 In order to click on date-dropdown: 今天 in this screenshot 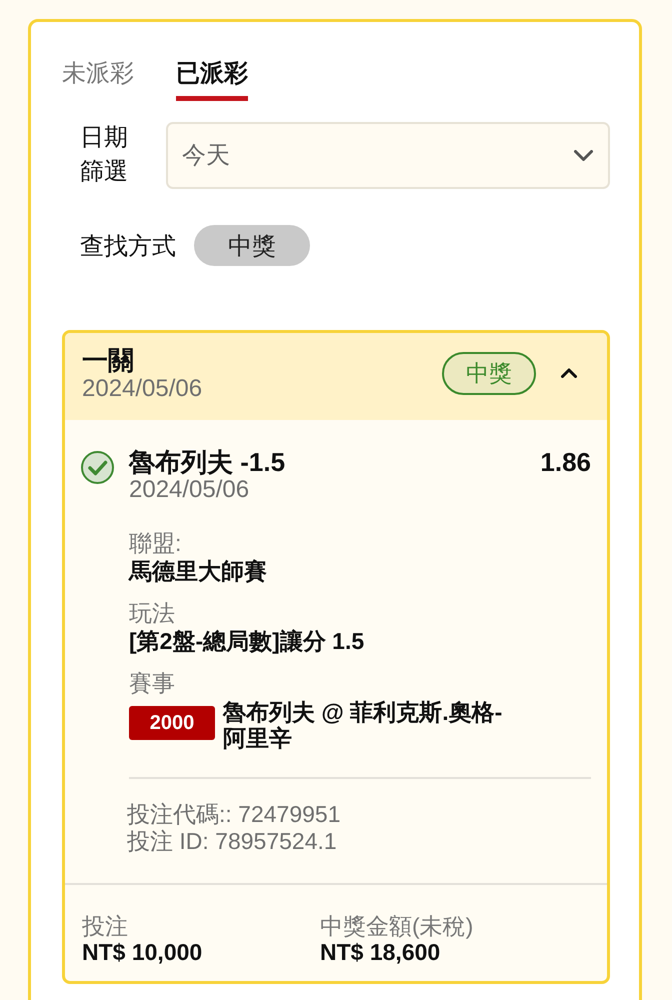, I will do `click(388, 155)`.